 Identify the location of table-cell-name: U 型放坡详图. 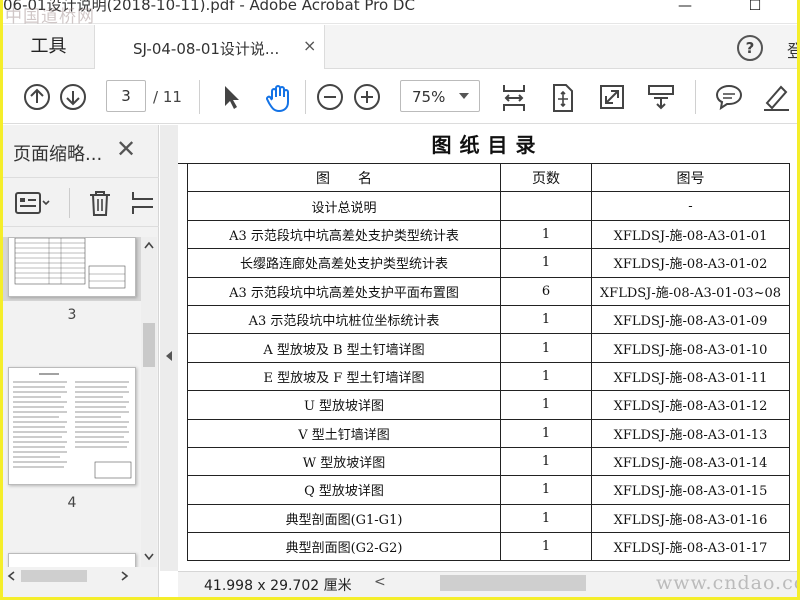
(344, 405).